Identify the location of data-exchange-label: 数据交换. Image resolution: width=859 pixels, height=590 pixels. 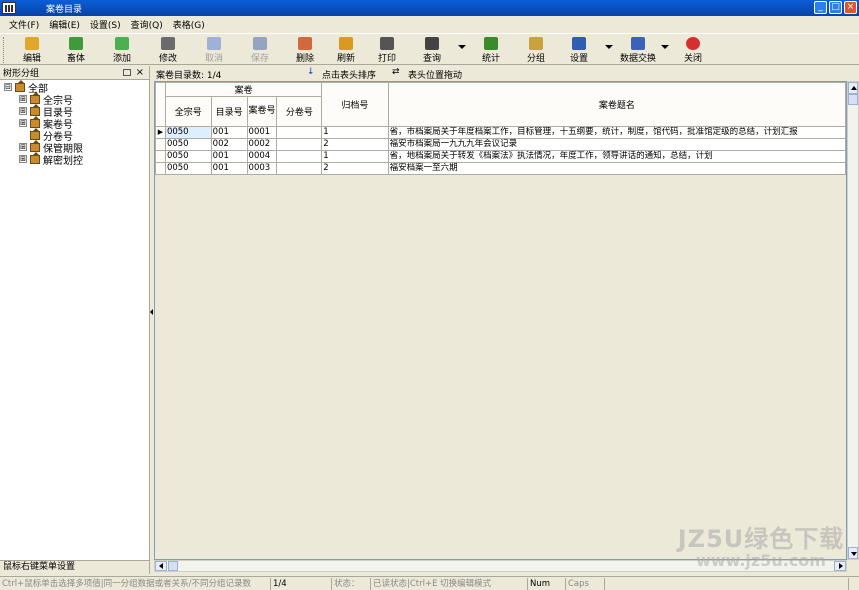
(637, 59).